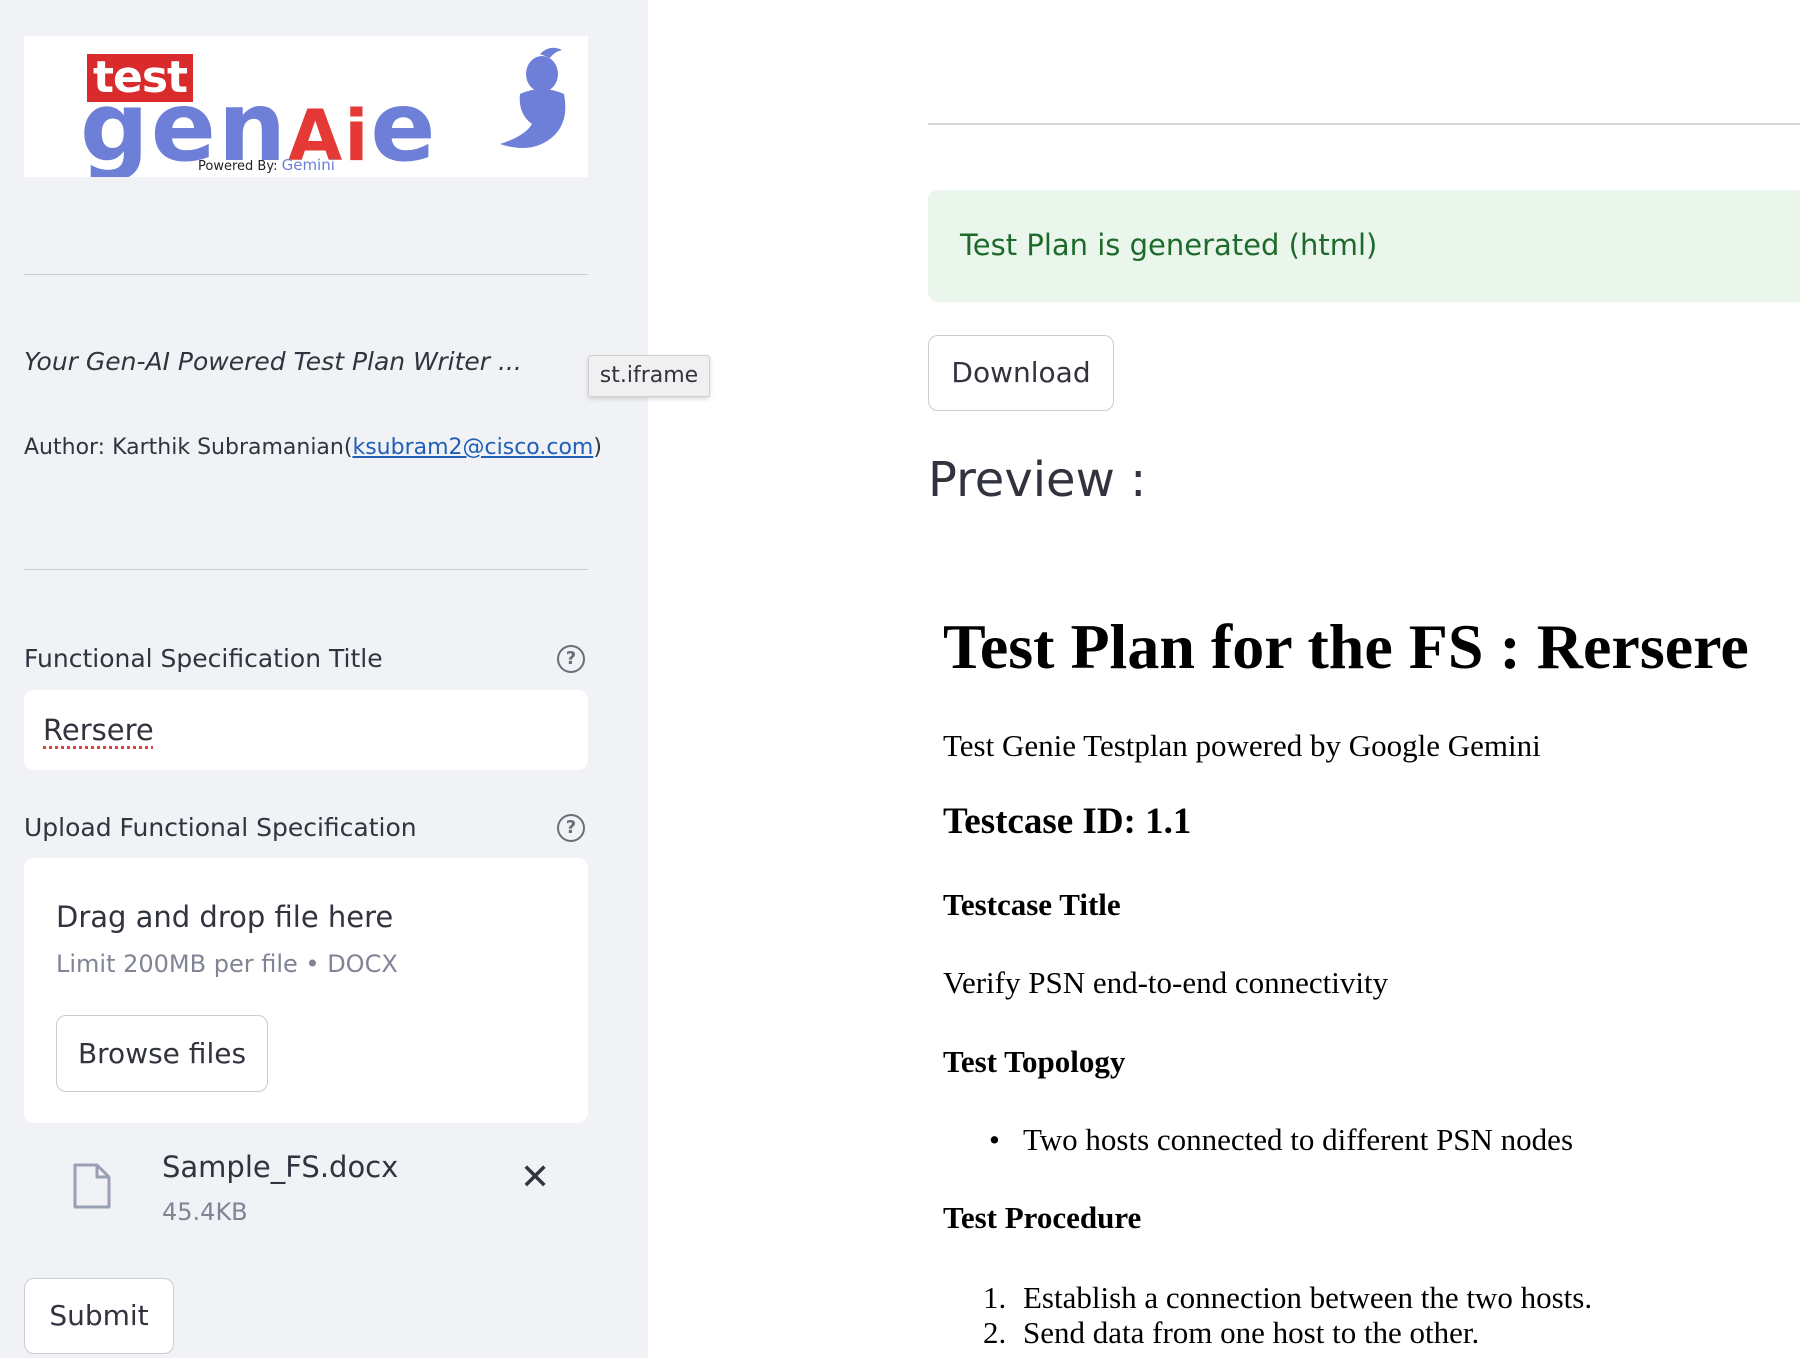 The height and width of the screenshot is (1358, 1800). Describe the element at coordinates (306, 1185) in the screenshot. I see `uploaded-file: Sample_FS.docx 45.4KB ✕` at that location.